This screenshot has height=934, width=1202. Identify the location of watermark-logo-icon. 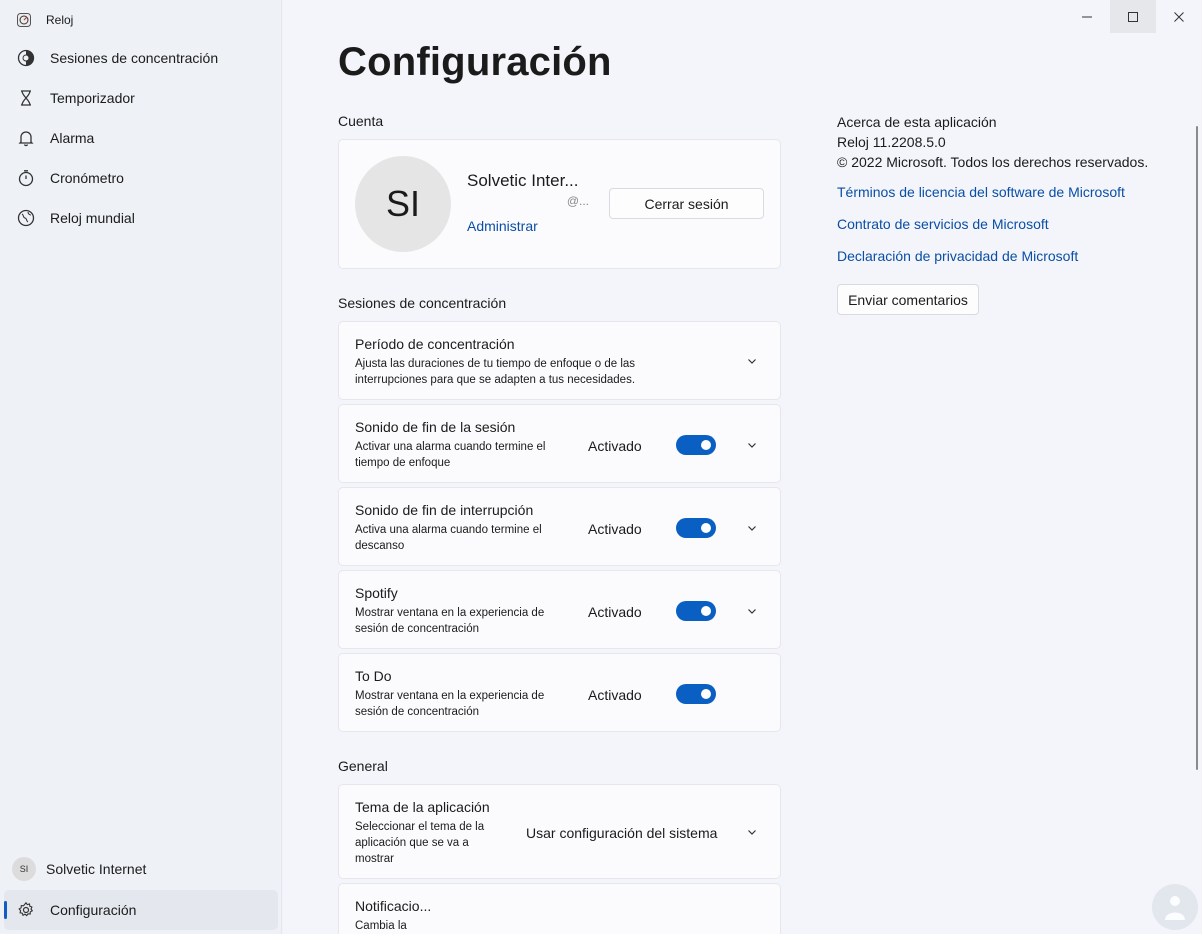
(1175, 907).